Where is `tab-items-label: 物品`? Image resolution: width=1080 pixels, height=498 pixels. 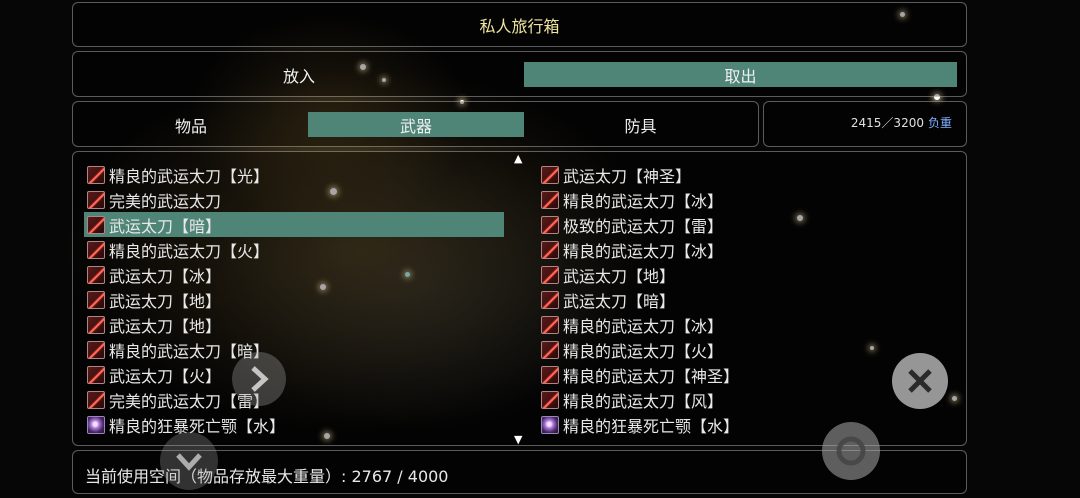 tab-items-label: 物品 is located at coordinates (190, 126).